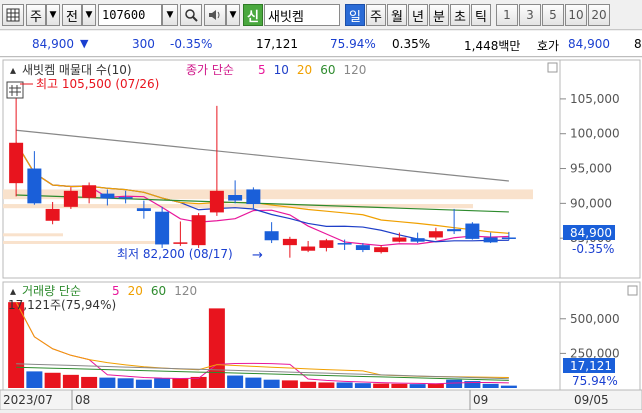  Describe the element at coordinates (135, 291) in the screenshot. I see `volume-ma-legend-item: 20` at that location.